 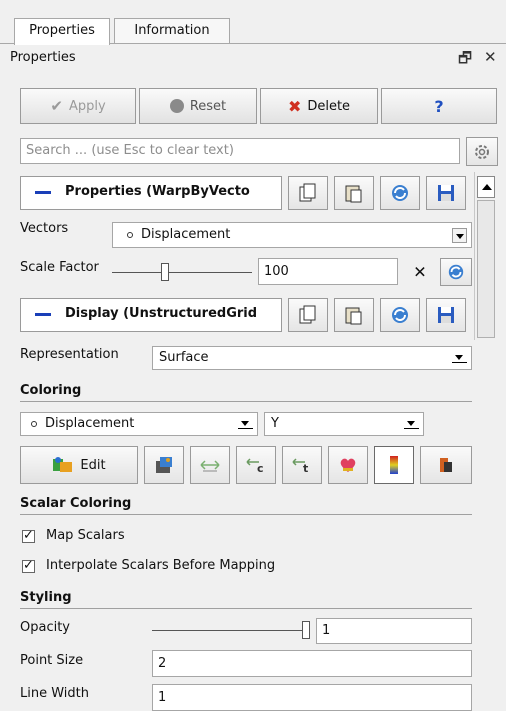 I want to click on toggle-color-legend-button, so click(x=394, y=465).